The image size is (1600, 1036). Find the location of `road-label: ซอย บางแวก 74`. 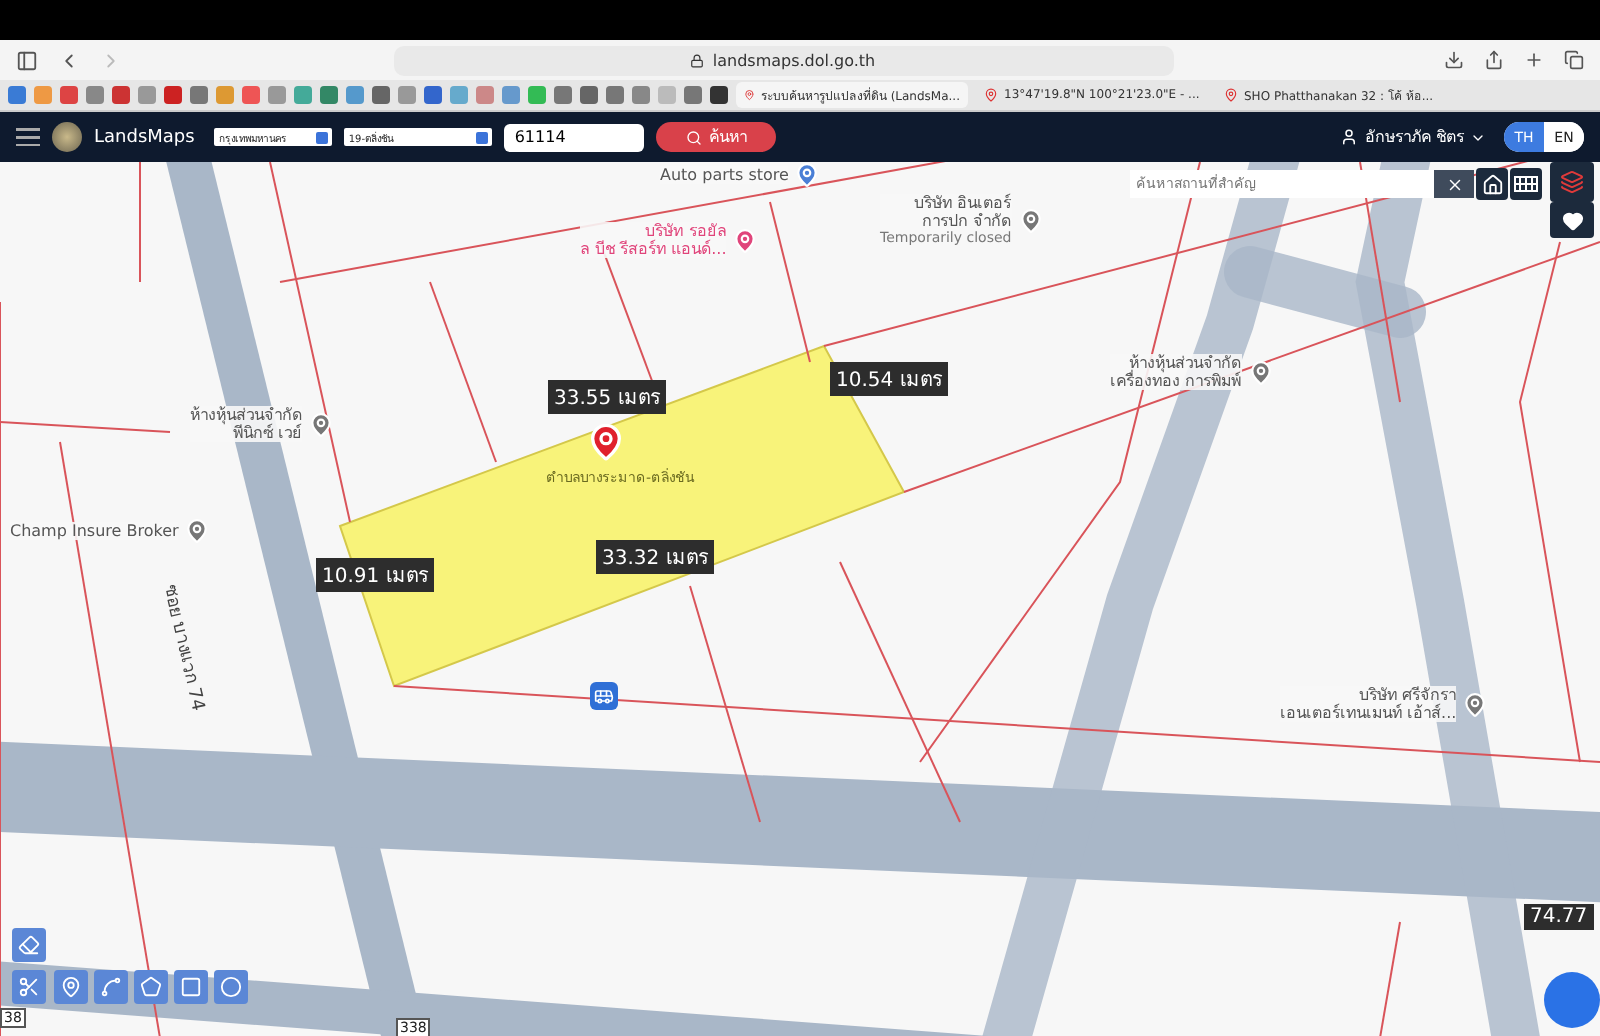

road-label: ซอย บางแวก 74 is located at coordinates (183, 648).